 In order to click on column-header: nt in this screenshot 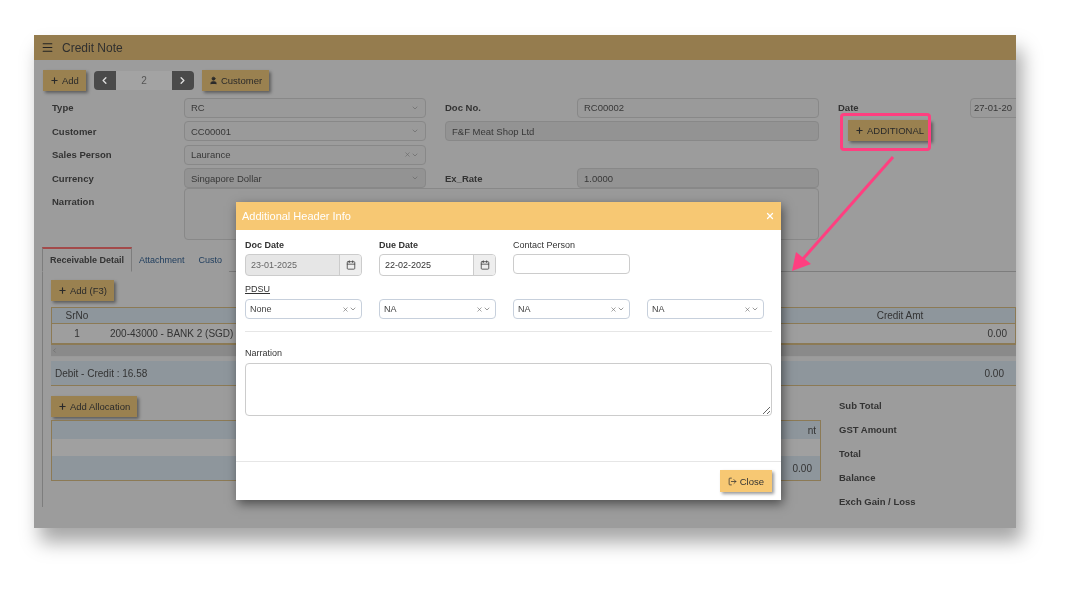, I will do `click(811, 430)`.